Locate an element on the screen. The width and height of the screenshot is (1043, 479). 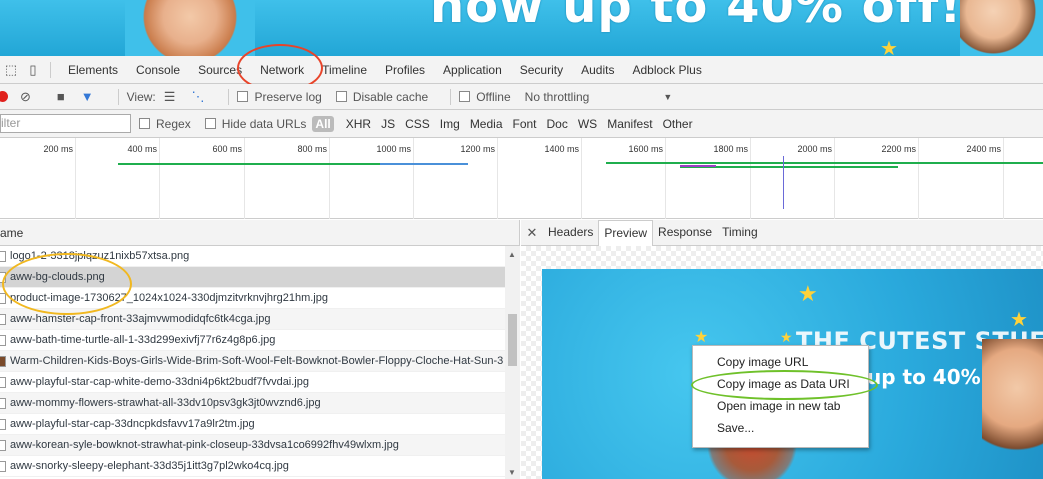
scrollbar-thumb is located at coordinates (512, 340).